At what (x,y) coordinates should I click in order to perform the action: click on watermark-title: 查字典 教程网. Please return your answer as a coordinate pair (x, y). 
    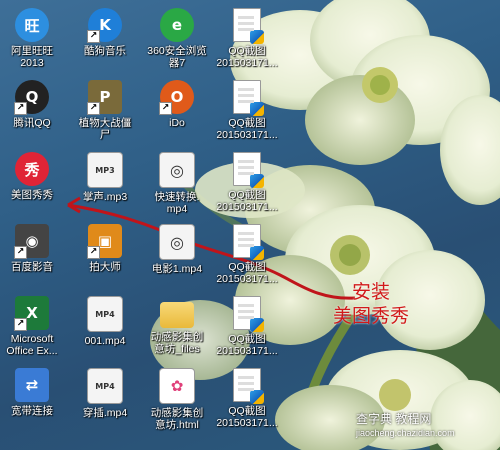
    Looking at the image, I should click on (394, 419).